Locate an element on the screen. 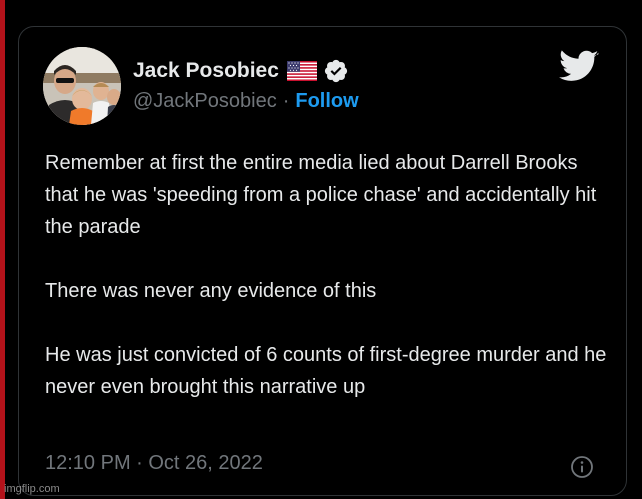 The width and height of the screenshot is (642, 499). imgflip-watermark: imgflip.com is located at coordinates (32, 489).